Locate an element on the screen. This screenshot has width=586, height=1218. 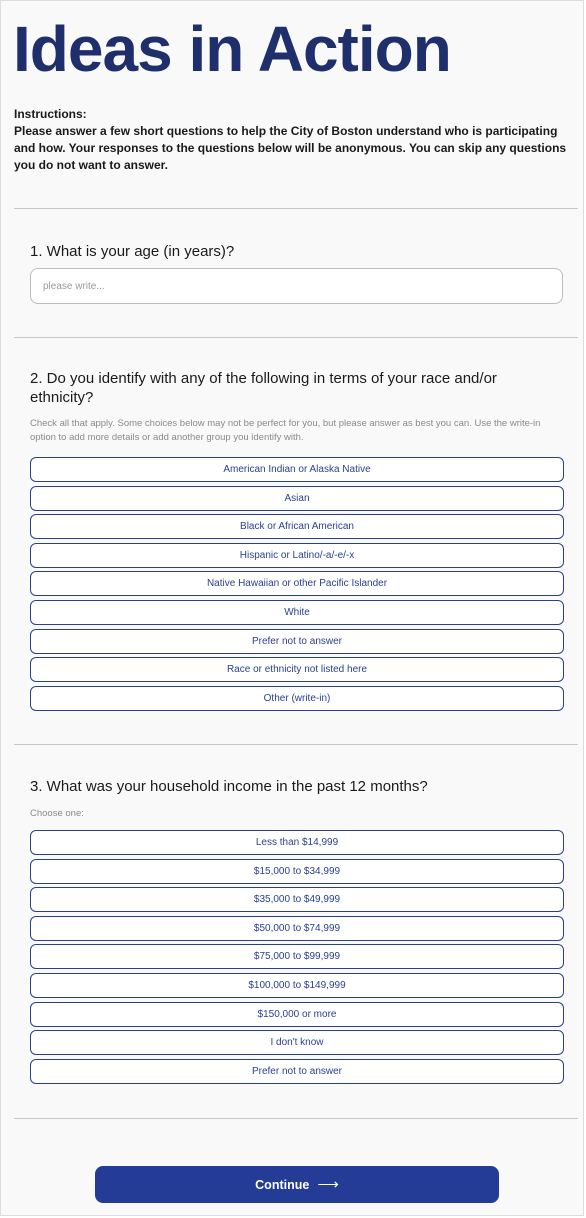
income-option: $50,000 to $74,999 is located at coordinates (297, 928).